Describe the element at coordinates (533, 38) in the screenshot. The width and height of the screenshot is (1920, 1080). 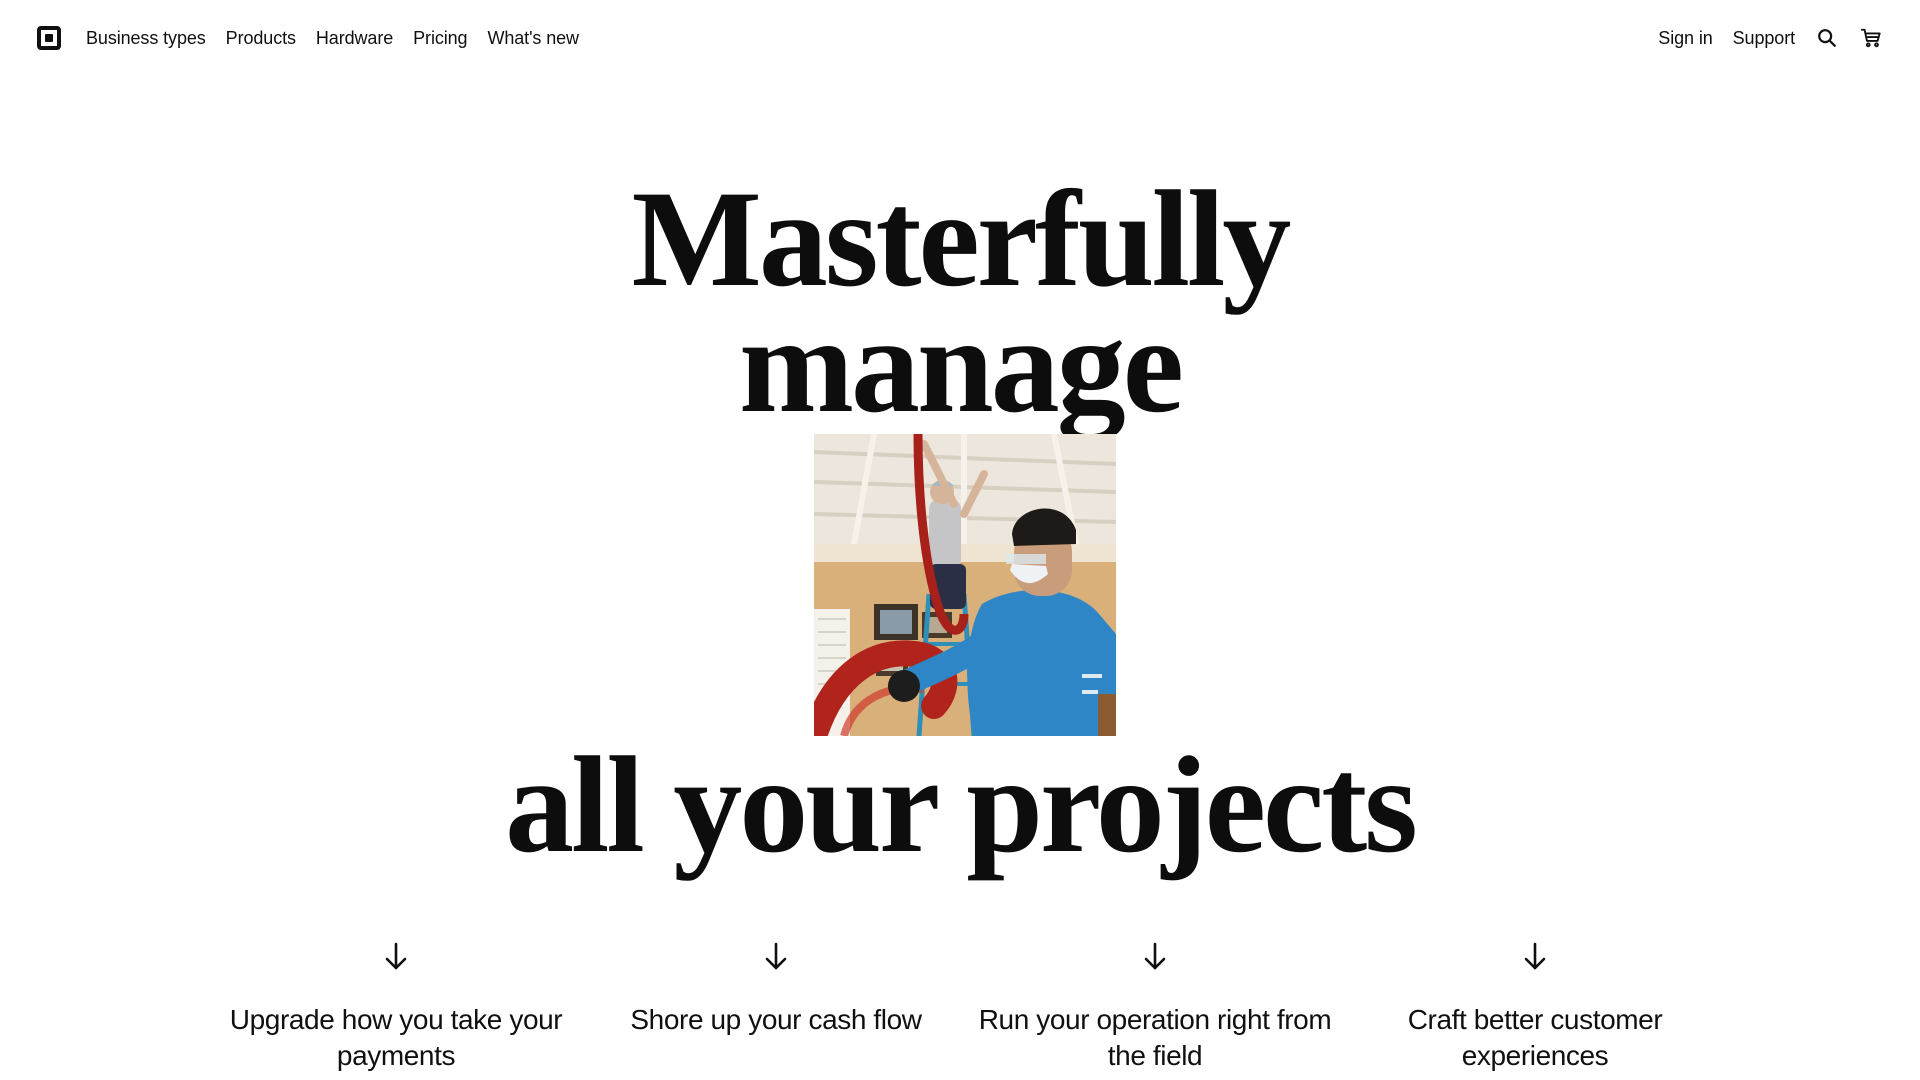
I see `nav-whats-new: What's new` at that location.